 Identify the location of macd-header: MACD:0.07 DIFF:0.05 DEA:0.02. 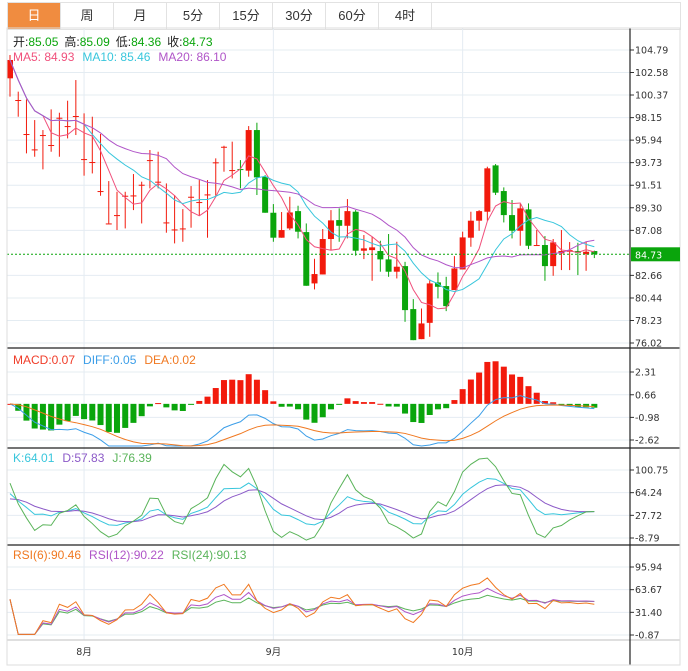
(104, 360).